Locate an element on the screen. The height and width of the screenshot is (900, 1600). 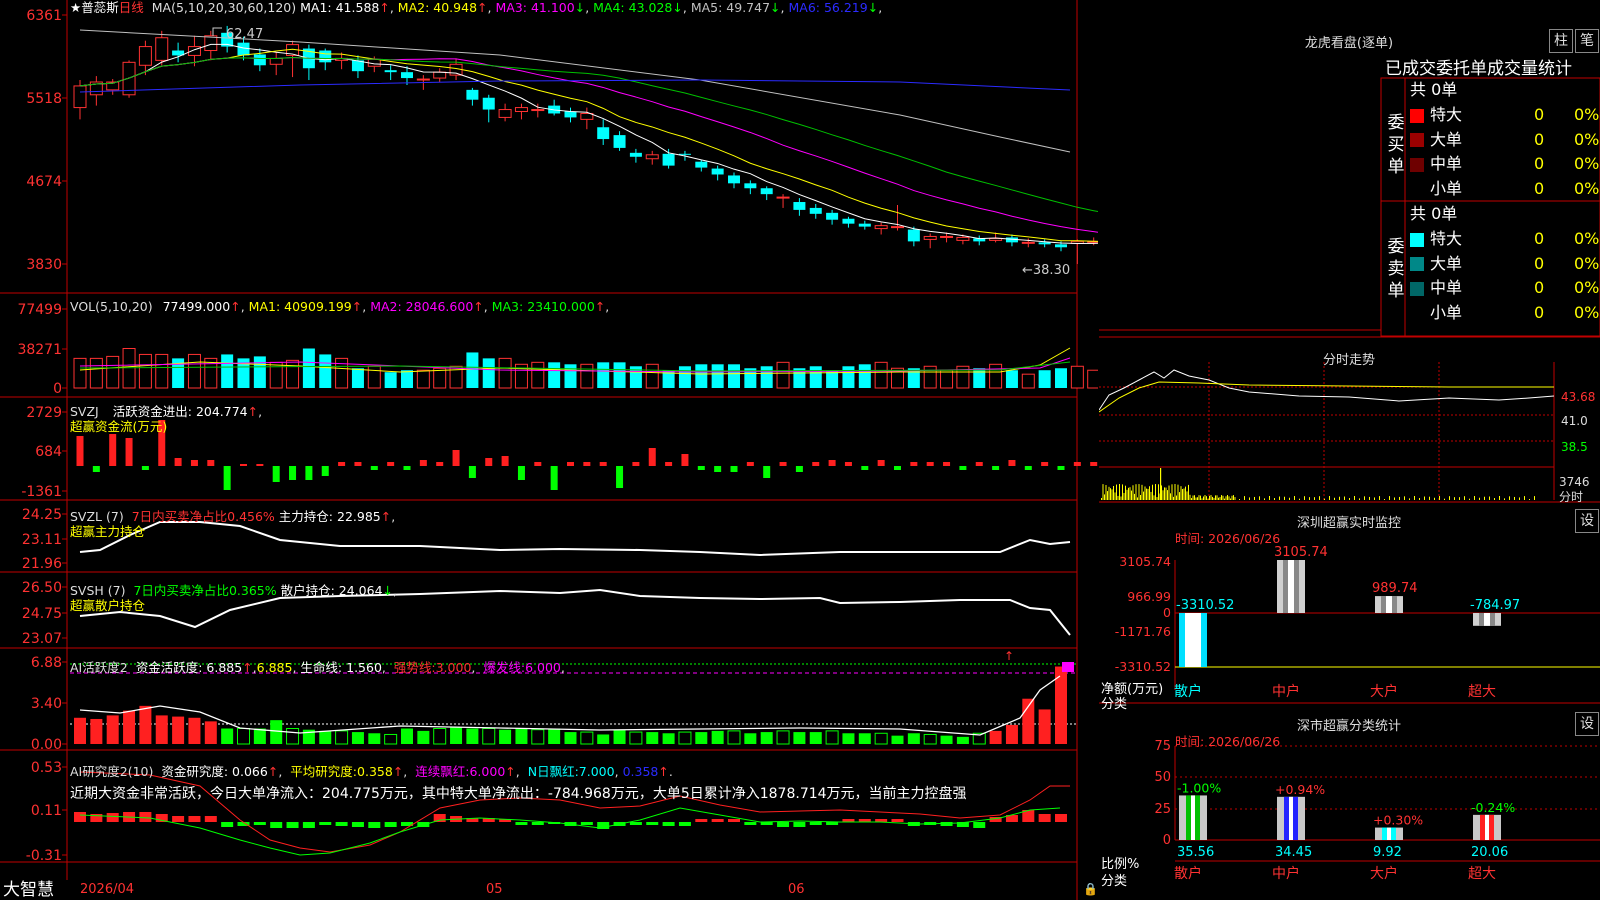
ma-key-3: MA3: is located at coordinates (511, 7).